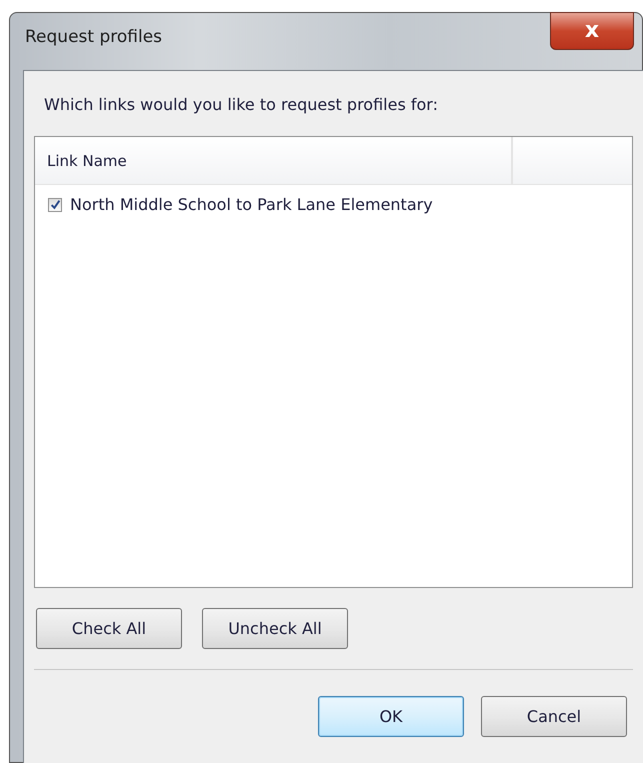  I want to click on ok-button: OK, so click(391, 716).